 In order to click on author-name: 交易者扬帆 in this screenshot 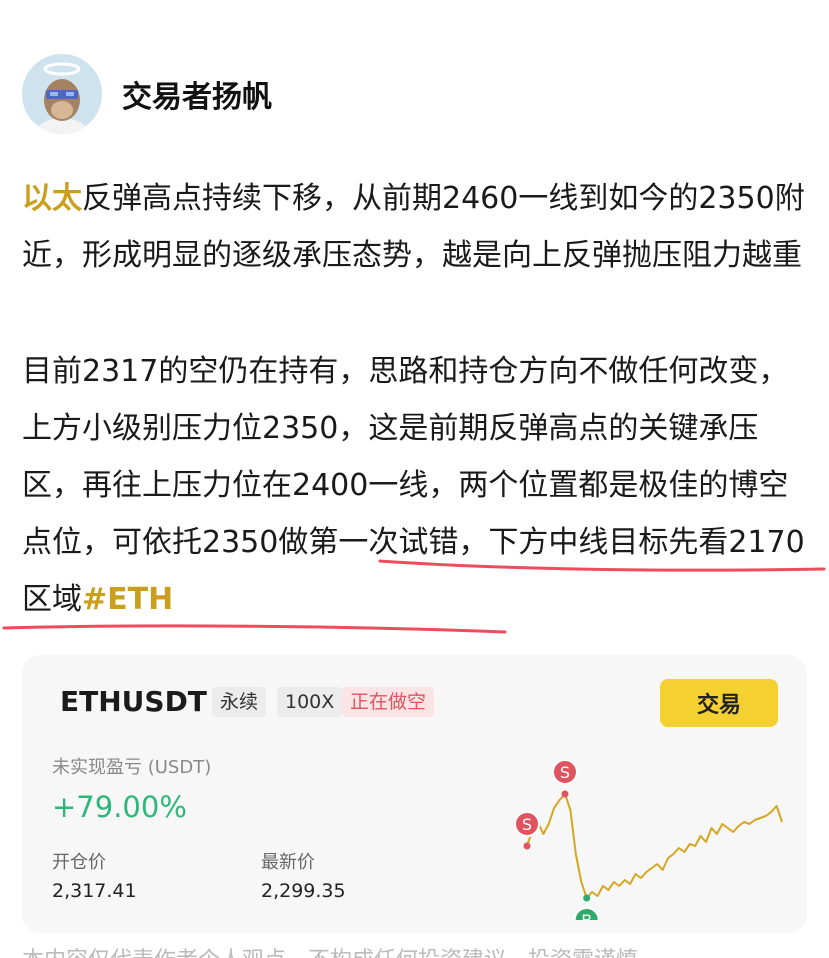, I will do `click(197, 94)`.